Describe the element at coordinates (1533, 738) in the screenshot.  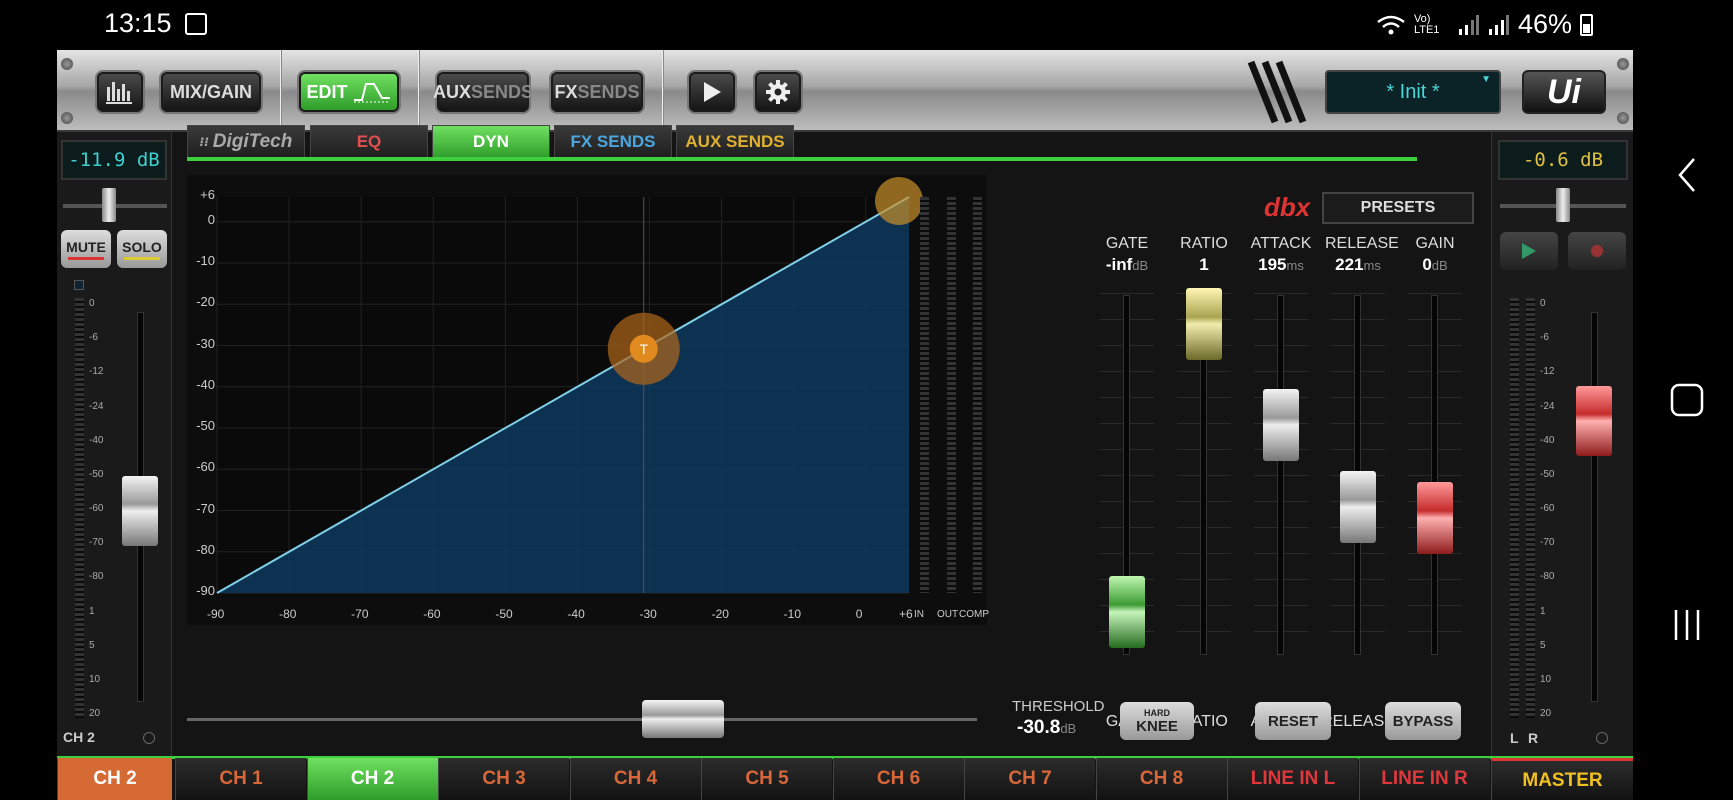
I see `right-label: R` at that location.